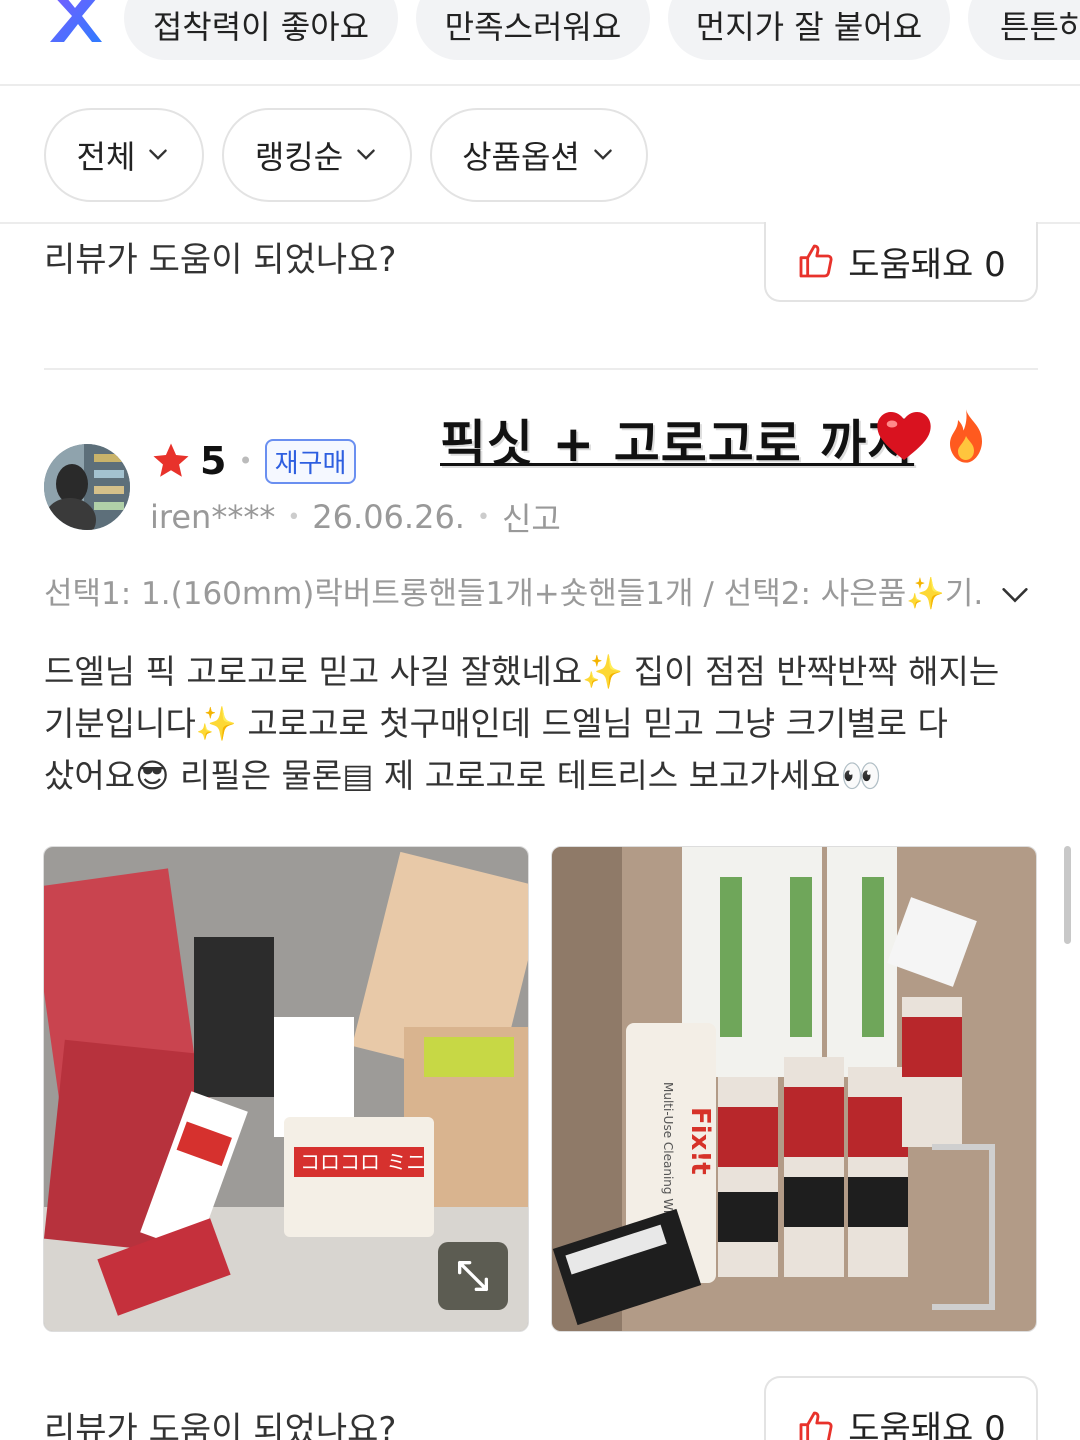  Describe the element at coordinates (677, 444) in the screenshot. I see `review-title-overlay: 픽싯 + 고로고로 까지` at that location.